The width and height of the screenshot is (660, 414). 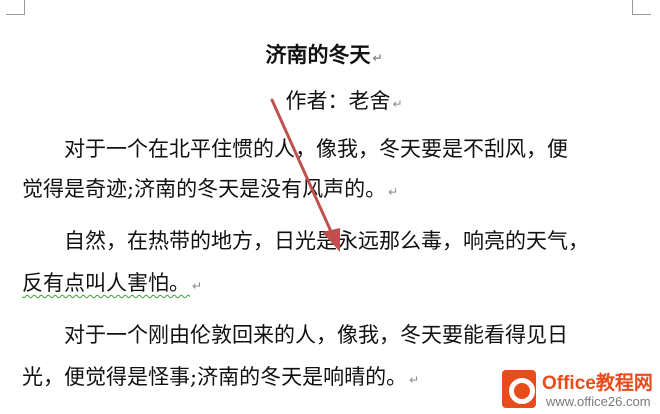 I want to click on watermark-url: www.office26.com, so click(x=598, y=401).